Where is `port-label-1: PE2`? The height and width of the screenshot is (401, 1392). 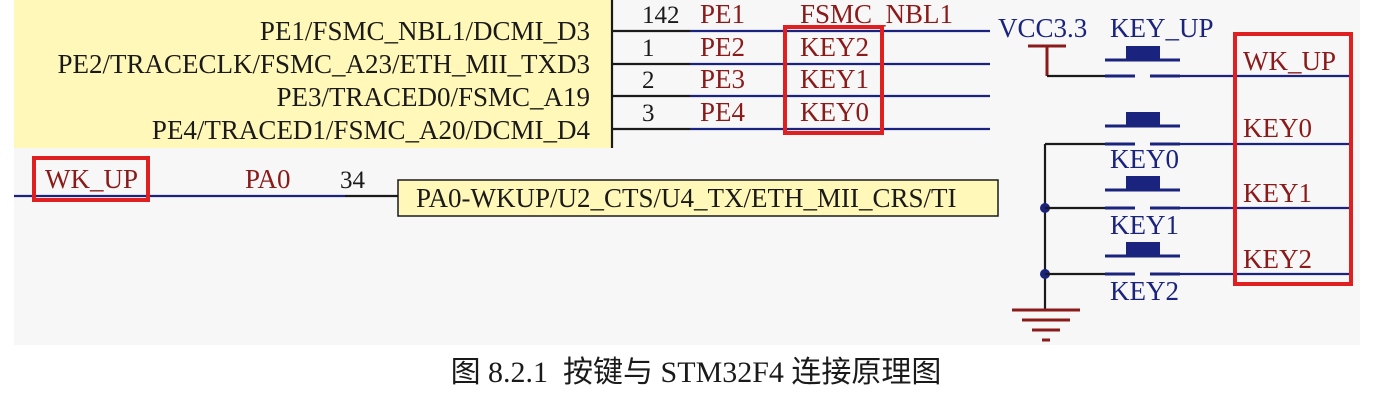 port-label-1: PE2 is located at coordinates (722, 47).